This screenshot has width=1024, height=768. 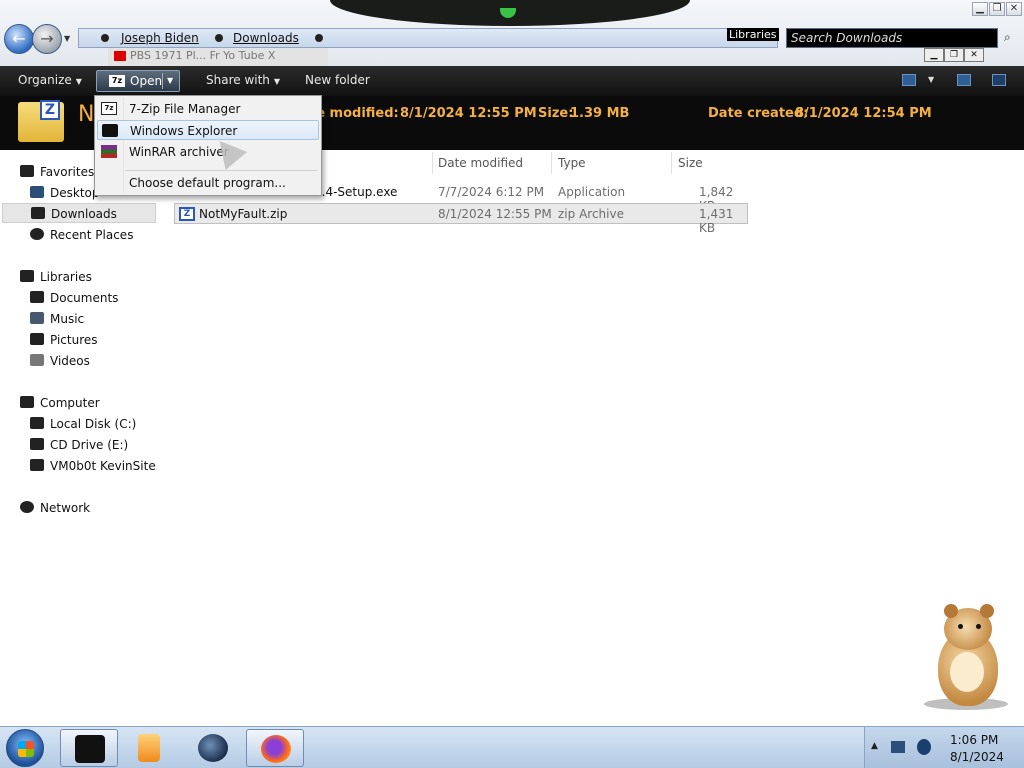 What do you see at coordinates (218, 57) in the screenshot?
I see `background-window-tab: PBS 1971 Pl... Fr Yo Tube X` at bounding box center [218, 57].